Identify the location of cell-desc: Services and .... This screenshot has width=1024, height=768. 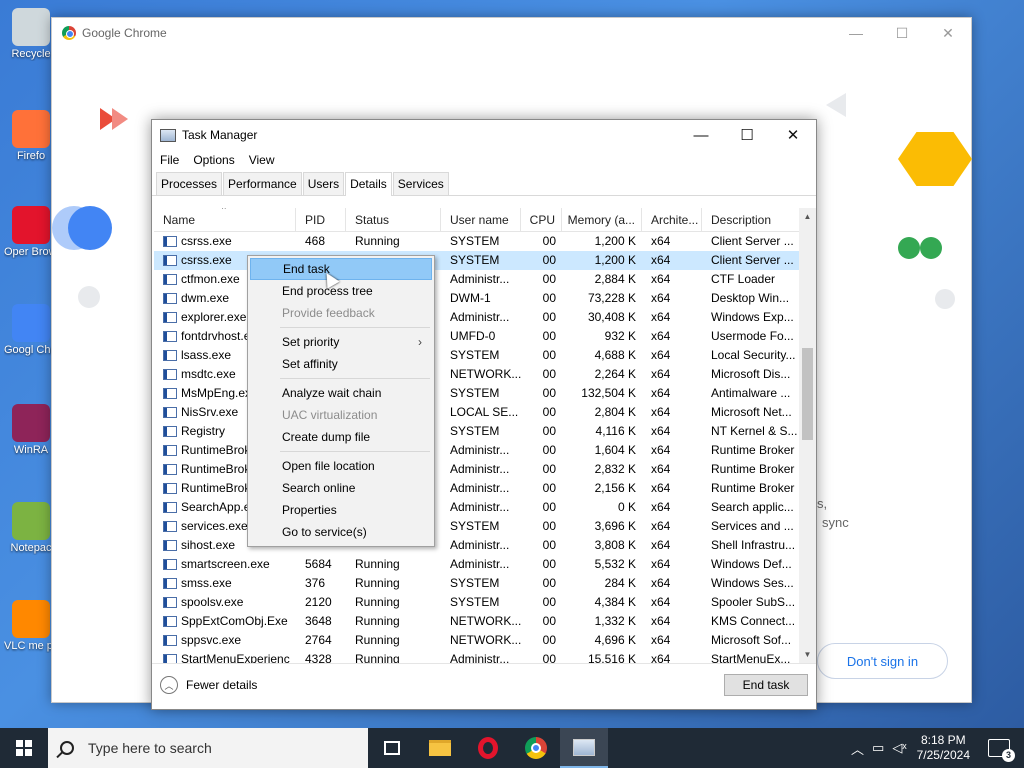
(752, 526).